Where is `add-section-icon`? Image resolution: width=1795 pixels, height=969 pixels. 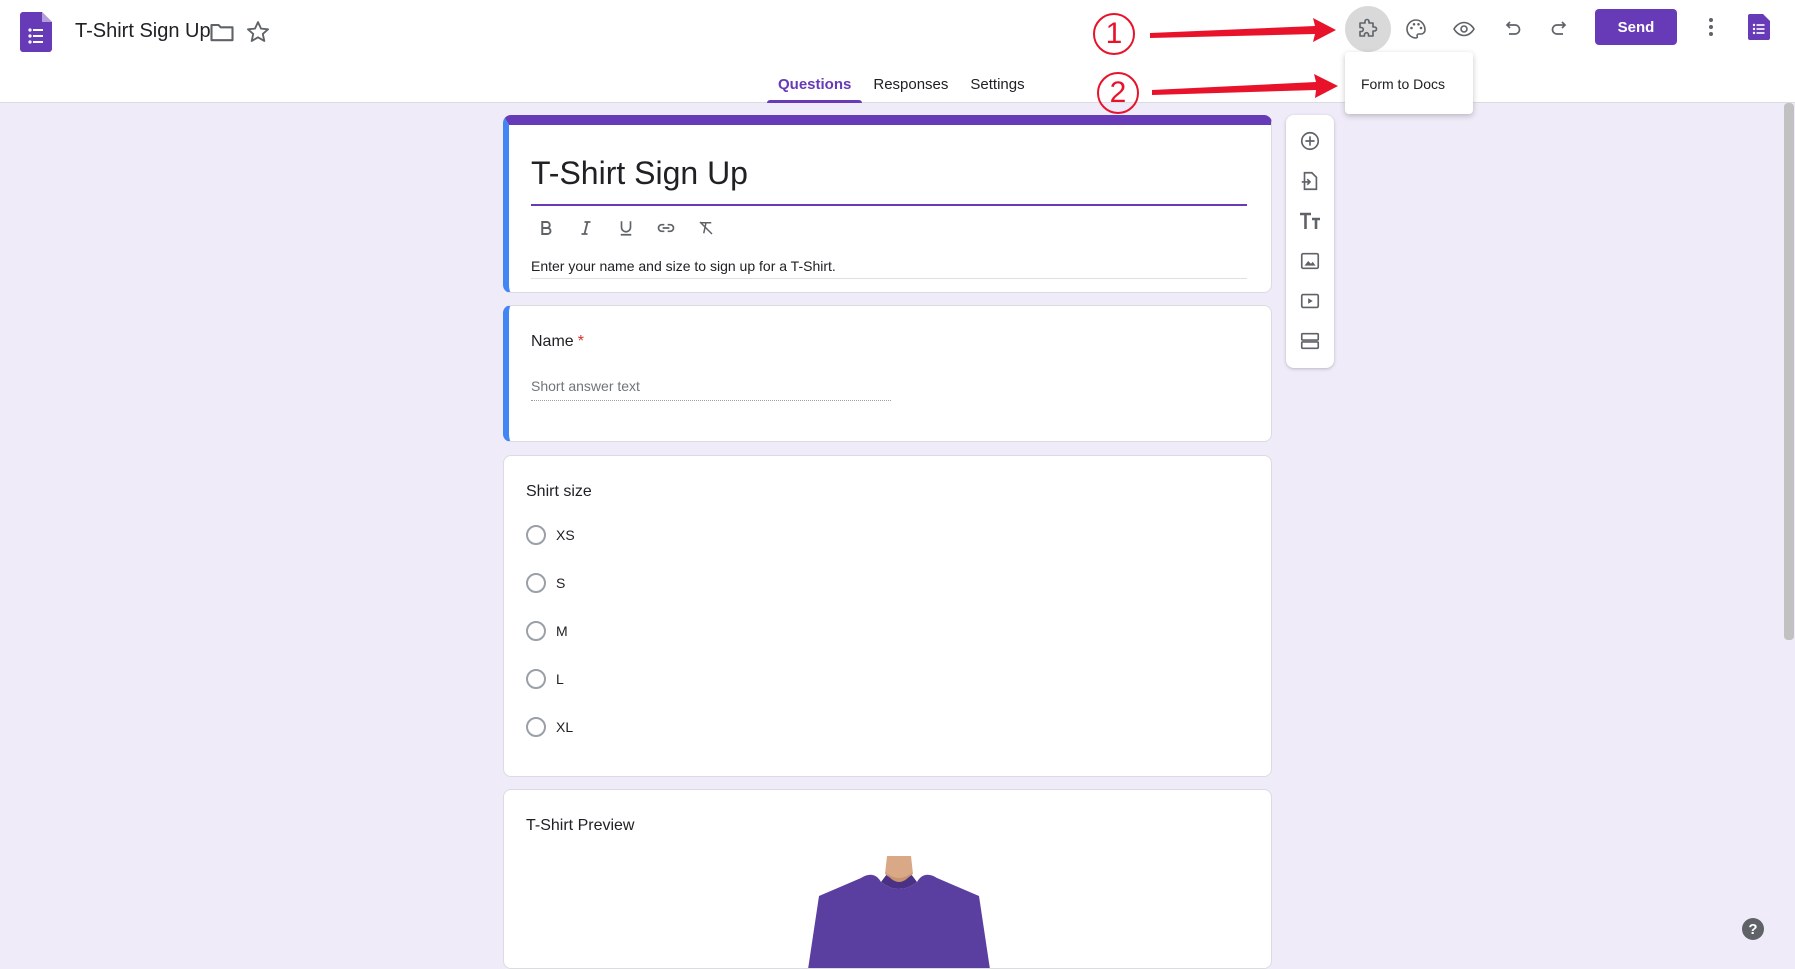
add-section-icon is located at coordinates (1310, 341).